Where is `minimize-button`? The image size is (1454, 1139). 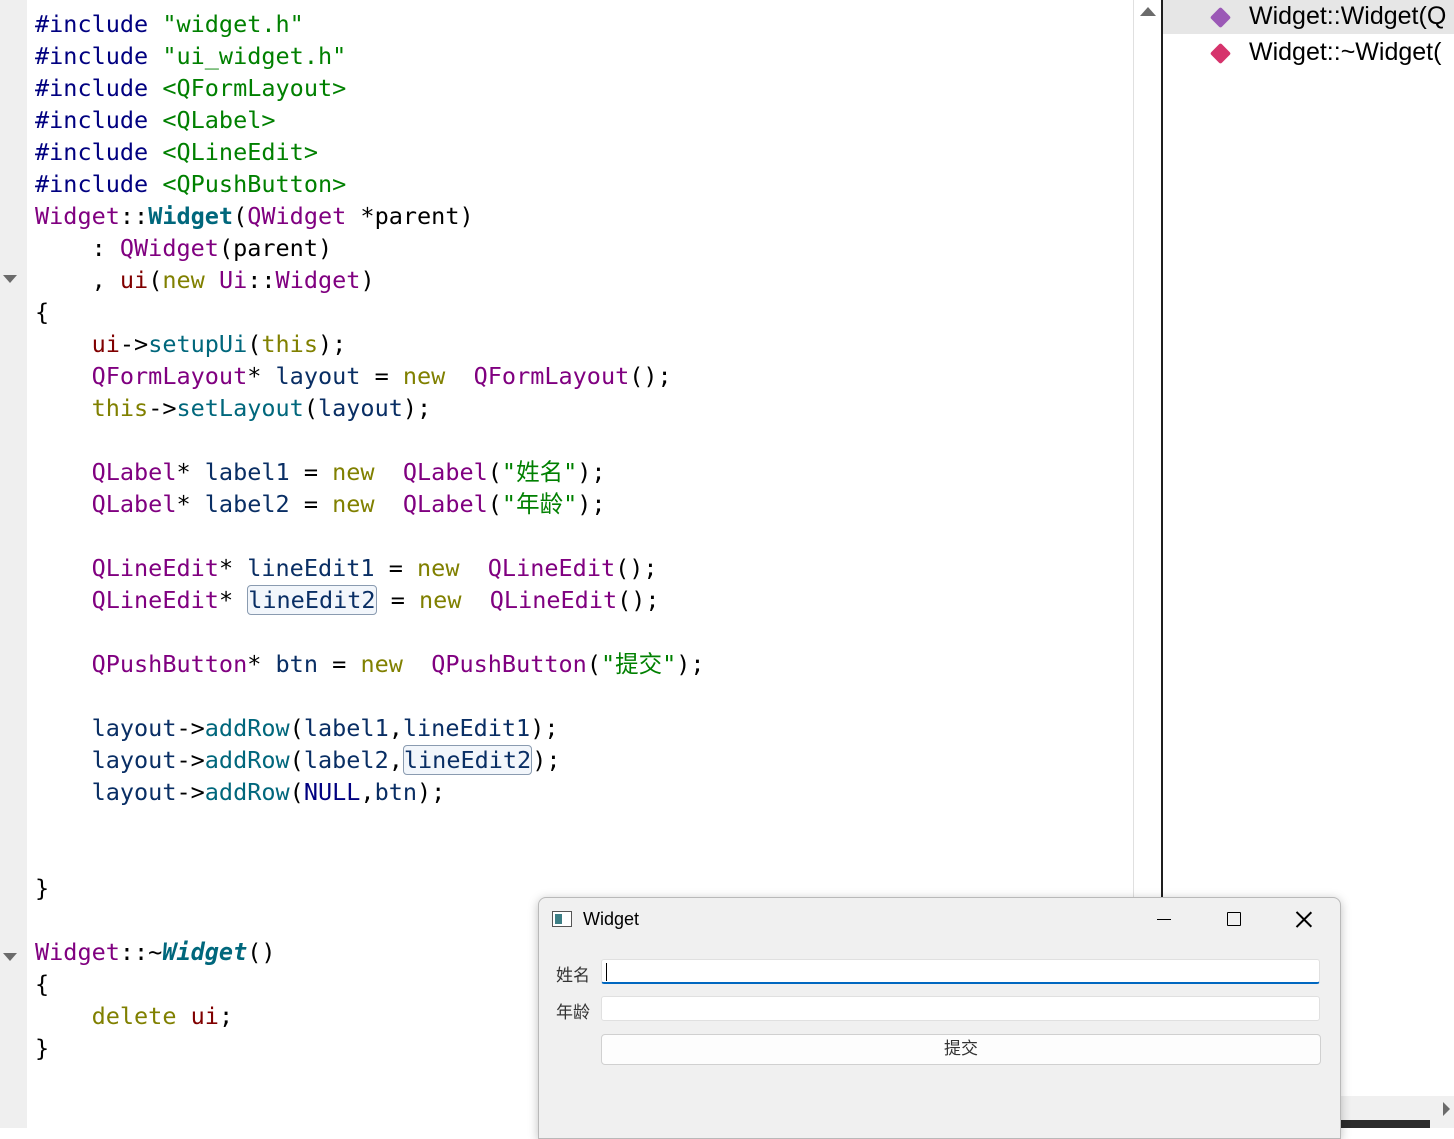 minimize-button is located at coordinates (1165, 920).